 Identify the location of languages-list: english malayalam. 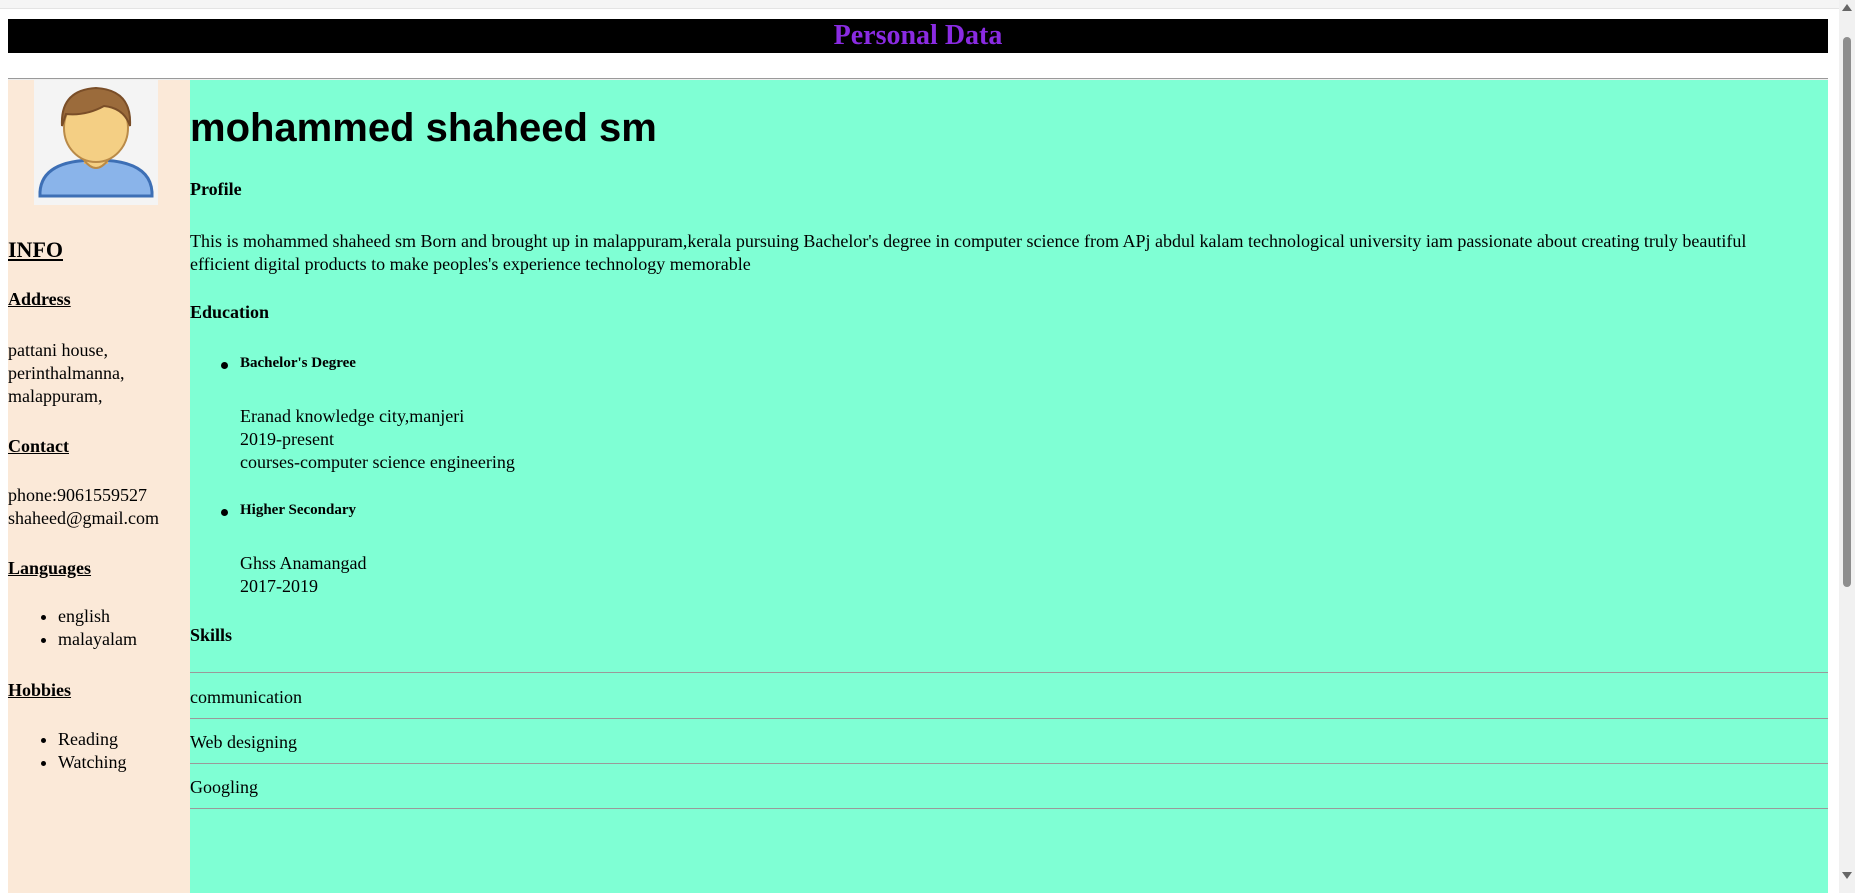
(72, 628).